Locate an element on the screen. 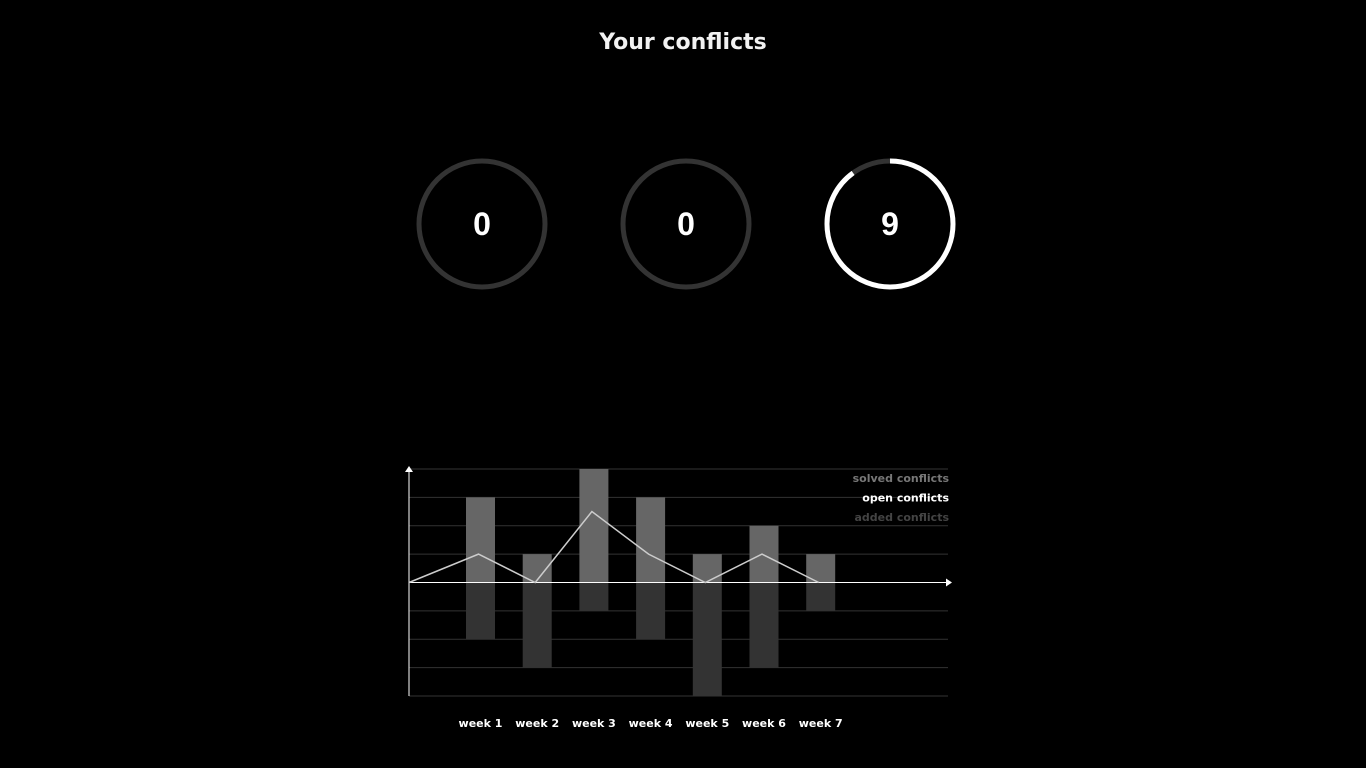  x-tick-label: week 6 is located at coordinates (764, 723).